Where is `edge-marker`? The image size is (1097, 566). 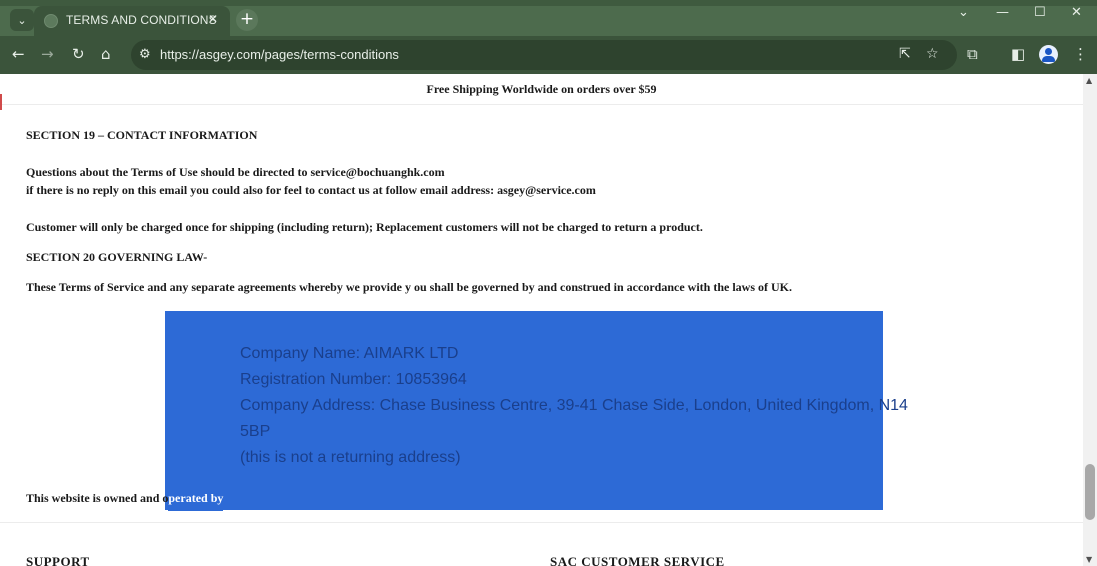
edge-marker is located at coordinates (1, 102).